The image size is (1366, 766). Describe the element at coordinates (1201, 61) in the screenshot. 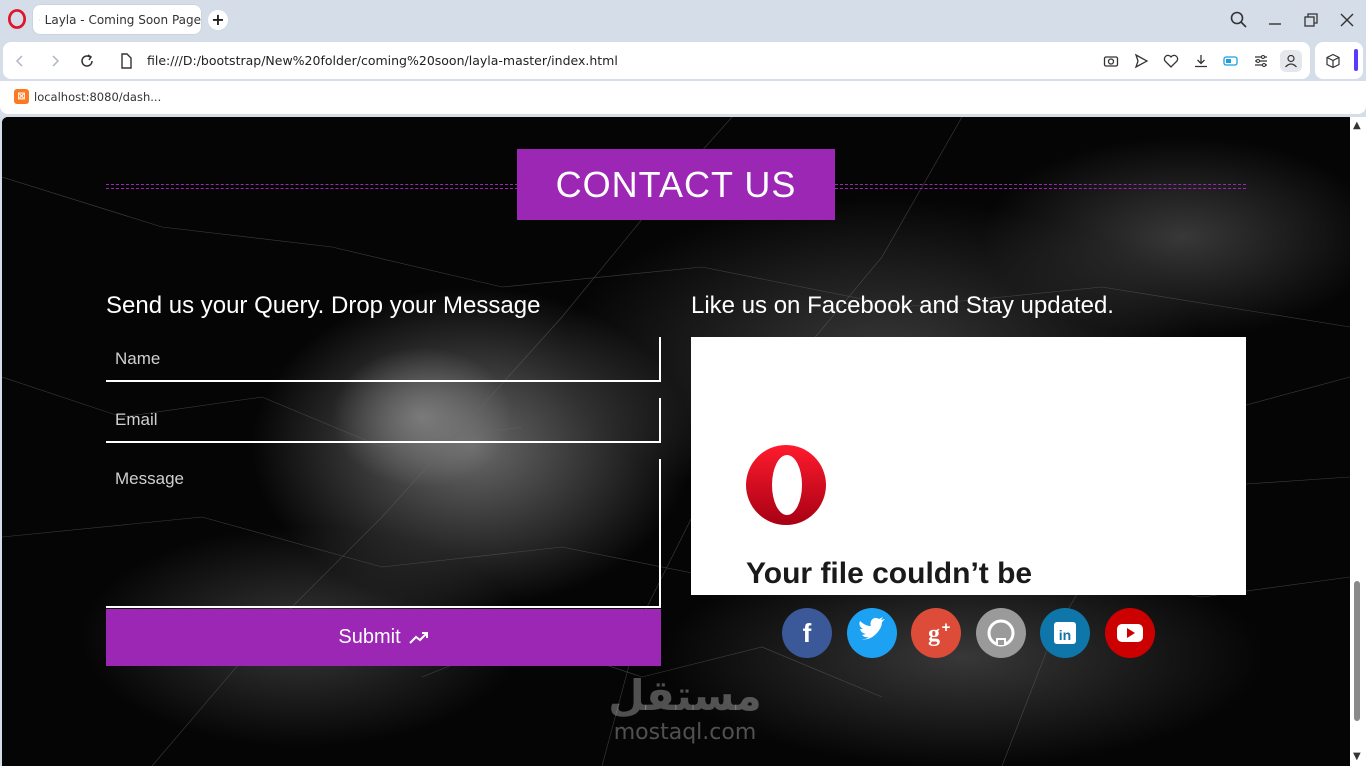

I see `download-icon` at that location.